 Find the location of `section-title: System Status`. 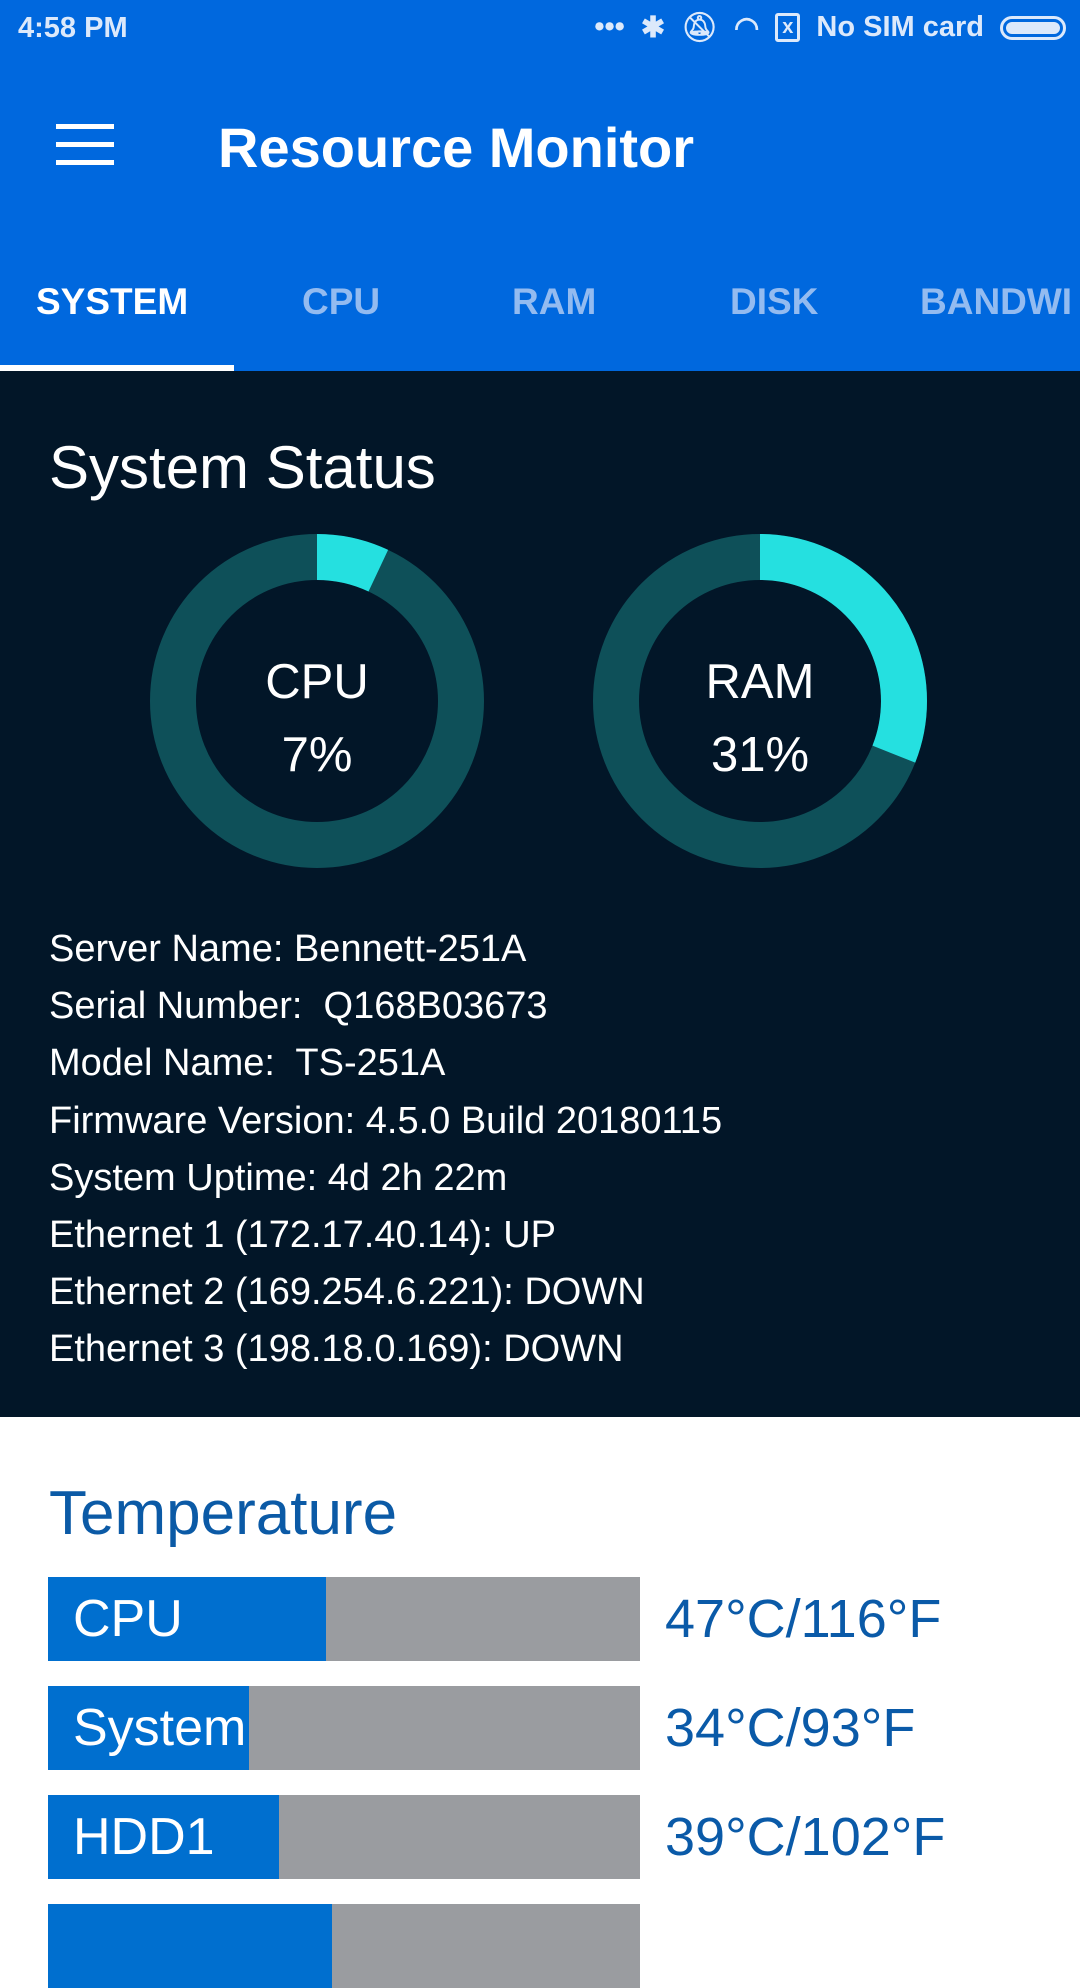

section-title: System Status is located at coordinates (242, 467).